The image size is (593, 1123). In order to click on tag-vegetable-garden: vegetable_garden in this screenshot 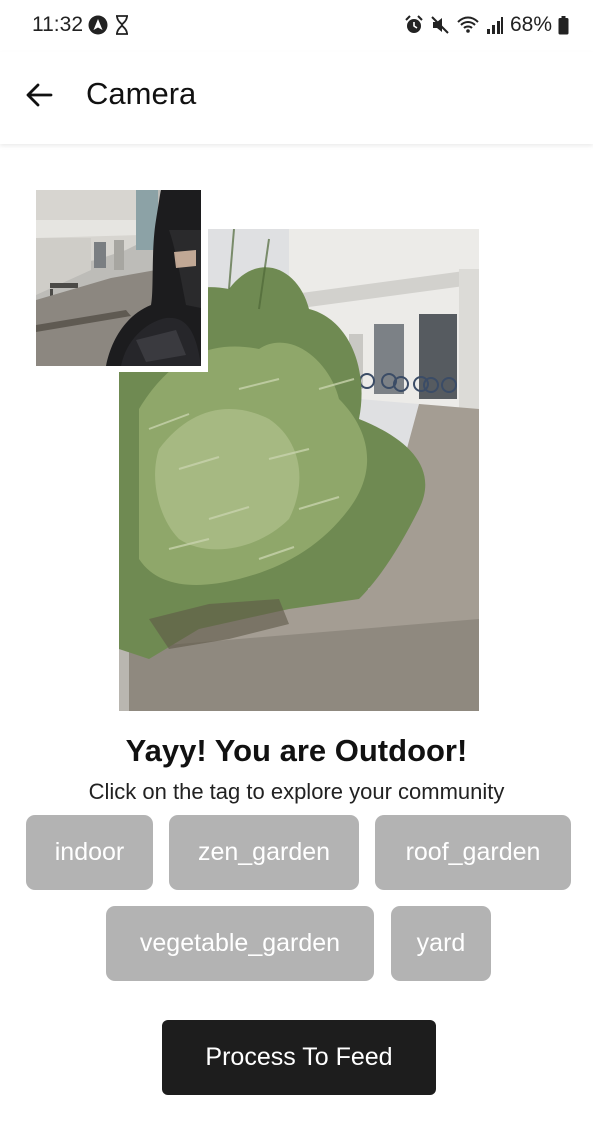, I will do `click(240, 943)`.